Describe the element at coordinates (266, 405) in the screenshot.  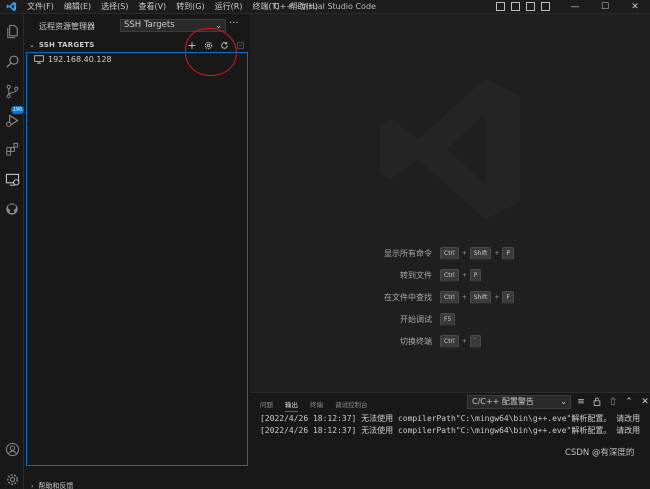
I see `tab-problems: 问题` at that location.